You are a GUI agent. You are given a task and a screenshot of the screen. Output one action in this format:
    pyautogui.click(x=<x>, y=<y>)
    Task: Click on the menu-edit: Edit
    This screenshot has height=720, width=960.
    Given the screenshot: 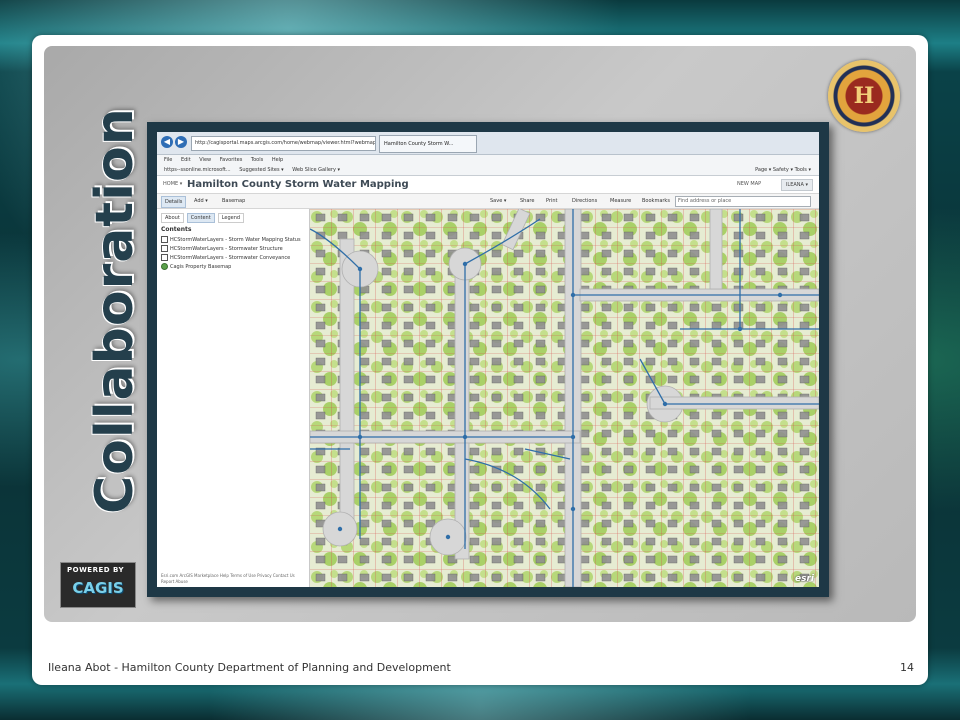 What is the action you would take?
    pyautogui.click(x=186, y=160)
    